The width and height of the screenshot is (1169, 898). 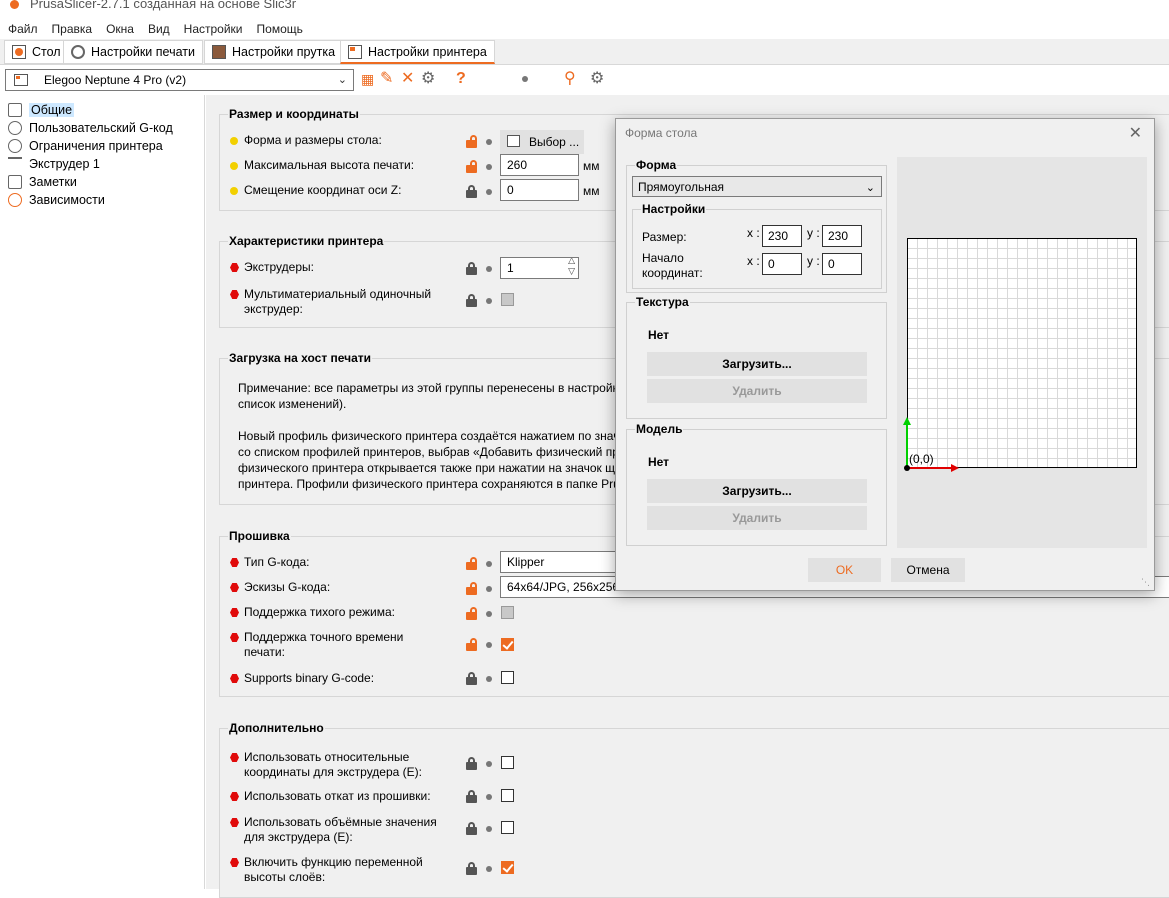 I want to click on physical-printer-icon: ⚙, so click(x=428, y=79).